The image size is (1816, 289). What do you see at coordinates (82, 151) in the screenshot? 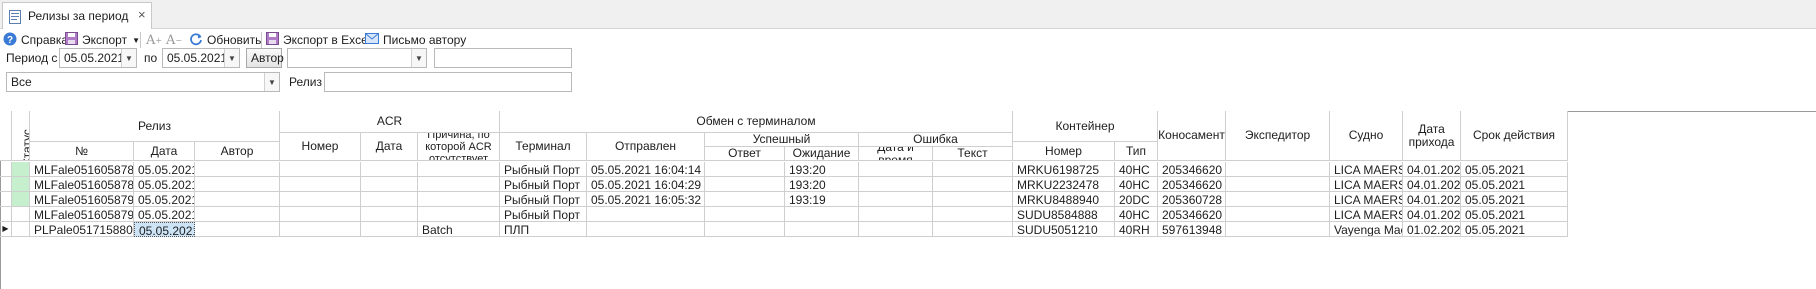
I see `release-no-header: №` at bounding box center [82, 151].